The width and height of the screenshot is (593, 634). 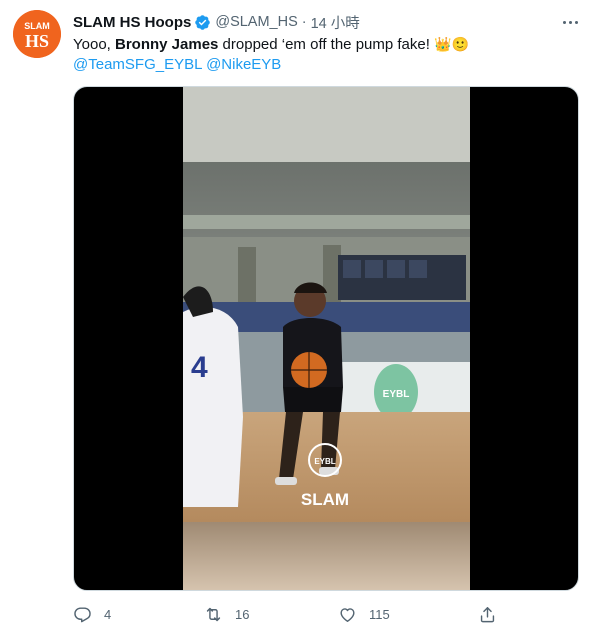 I want to click on jersey-number: 4, so click(x=199, y=367).